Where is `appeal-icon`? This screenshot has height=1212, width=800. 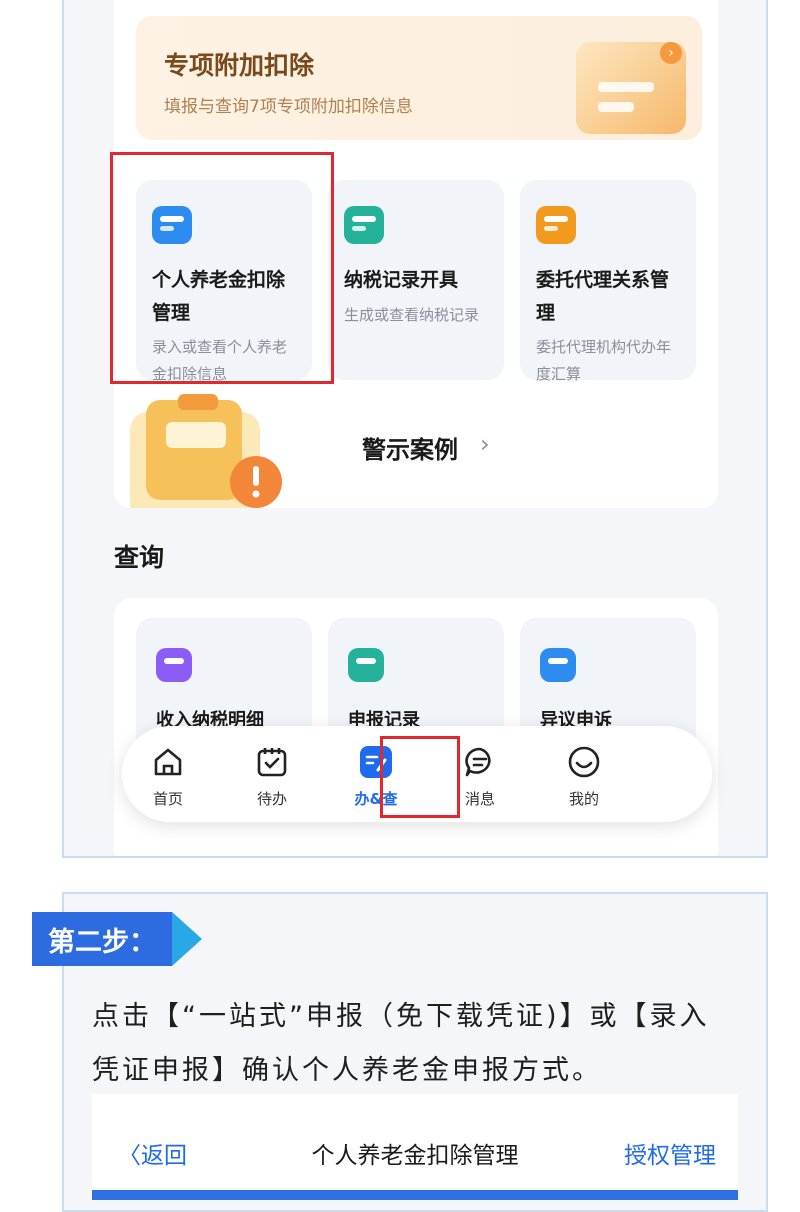 appeal-icon is located at coordinates (558, 665).